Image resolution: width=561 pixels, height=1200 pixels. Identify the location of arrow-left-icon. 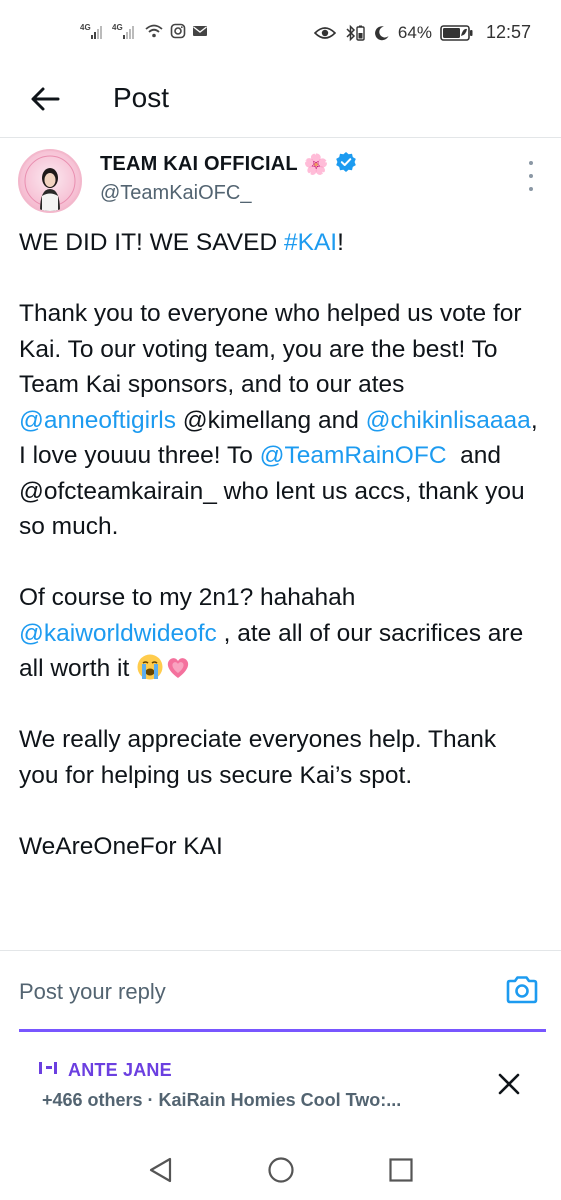
(45, 99).